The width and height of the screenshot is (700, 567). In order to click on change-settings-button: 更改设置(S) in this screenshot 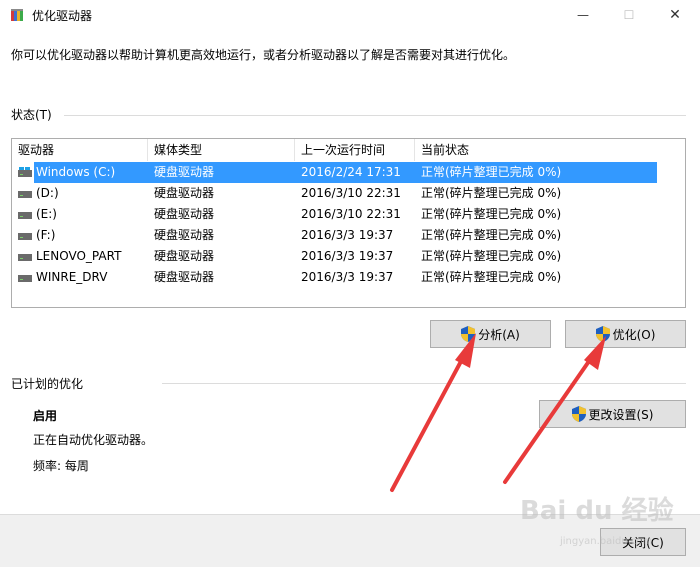, I will do `click(612, 414)`.